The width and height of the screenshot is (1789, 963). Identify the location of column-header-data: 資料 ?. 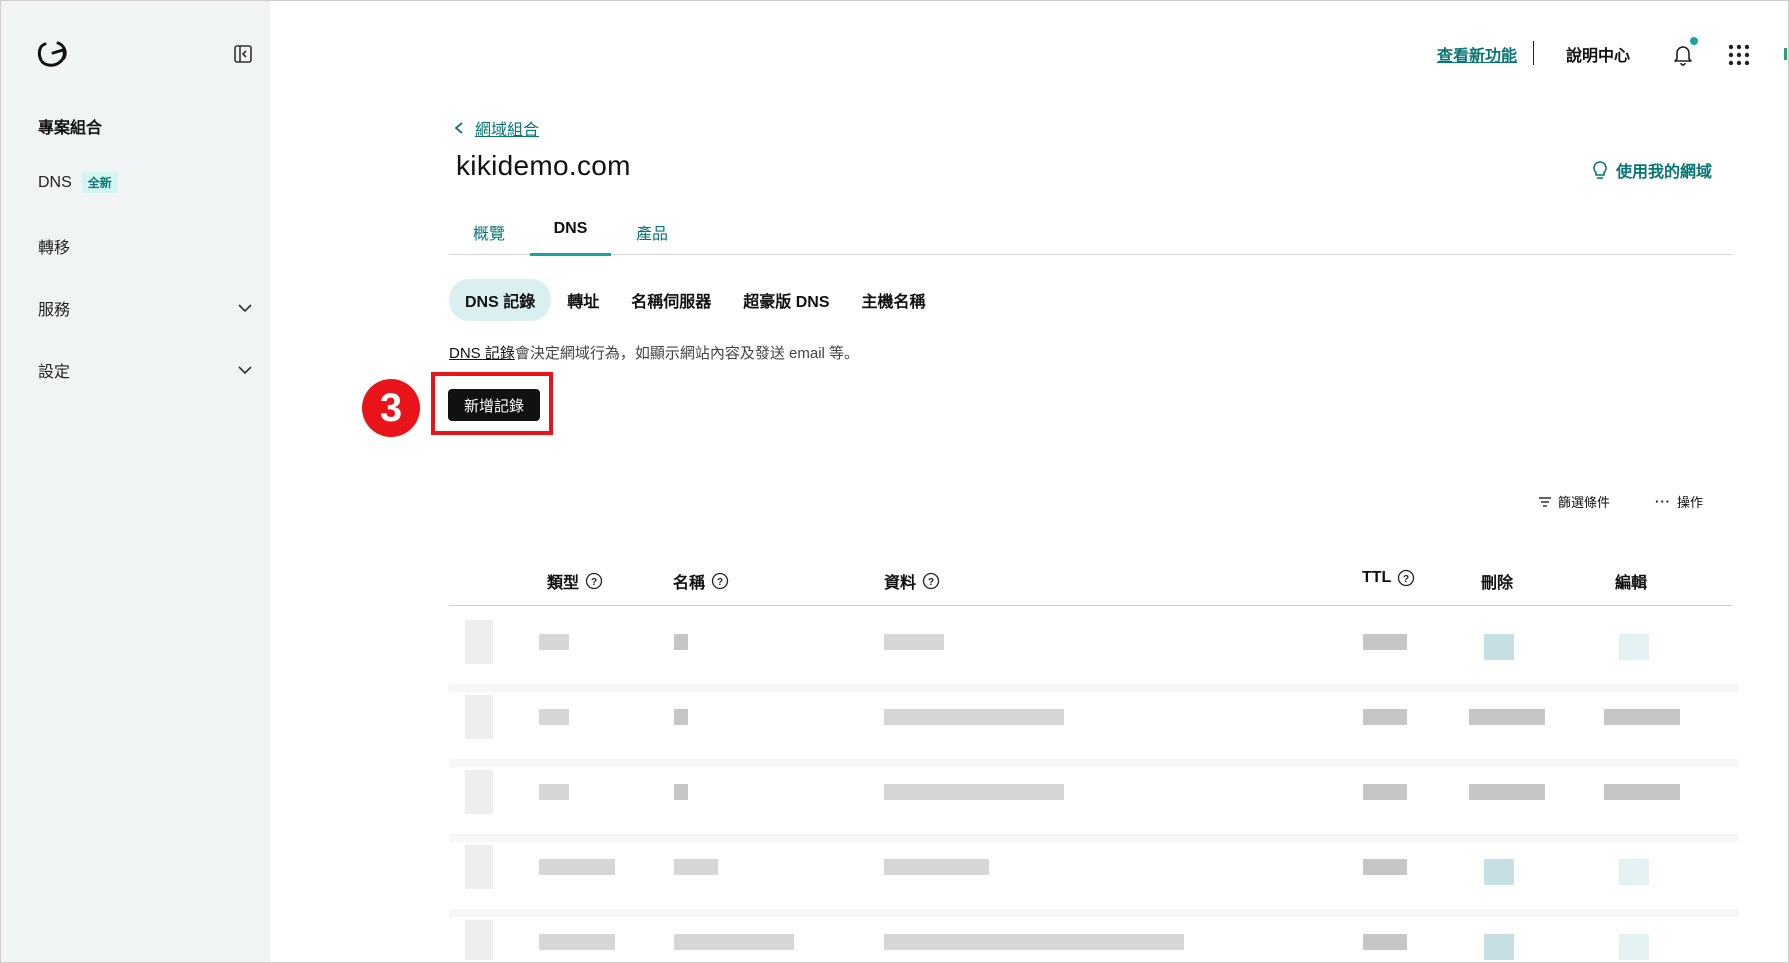
(912, 581).